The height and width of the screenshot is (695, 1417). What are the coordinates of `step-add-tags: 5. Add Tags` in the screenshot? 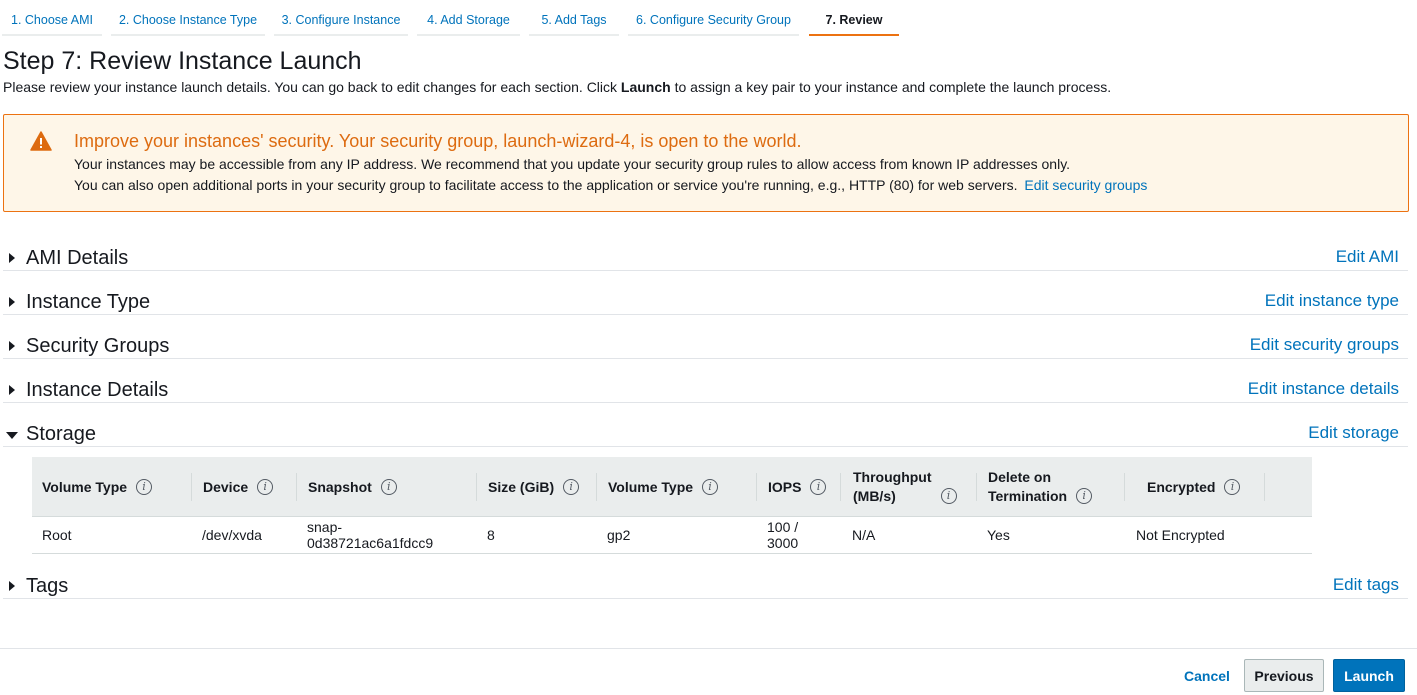 It's located at (574, 21).